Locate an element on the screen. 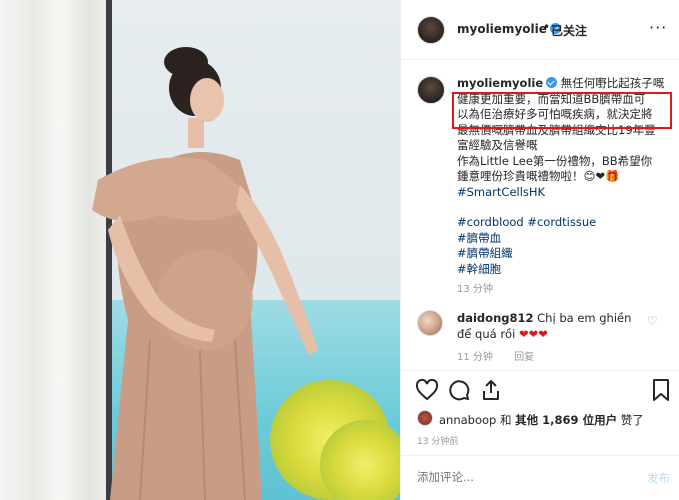  heart-icon is located at coordinates (427, 390).